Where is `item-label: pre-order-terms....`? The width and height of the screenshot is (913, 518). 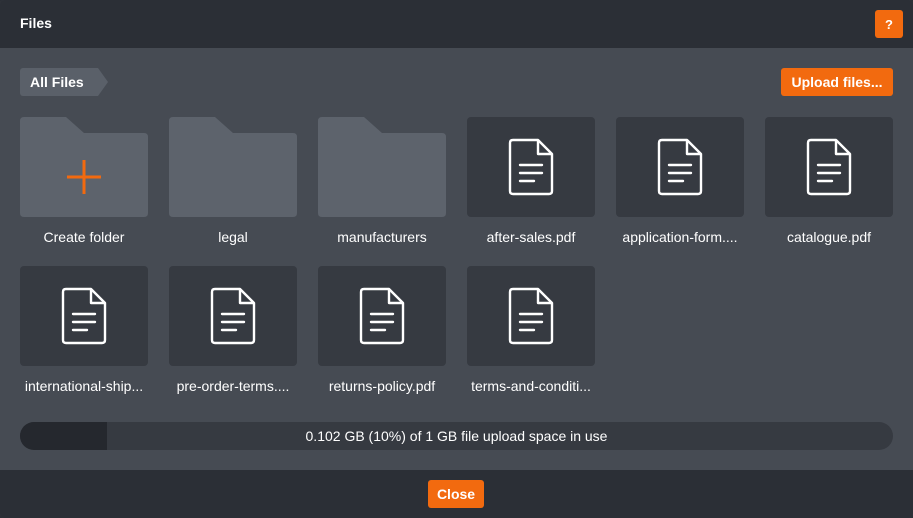
item-label: pre-order-terms.... is located at coordinates (233, 386).